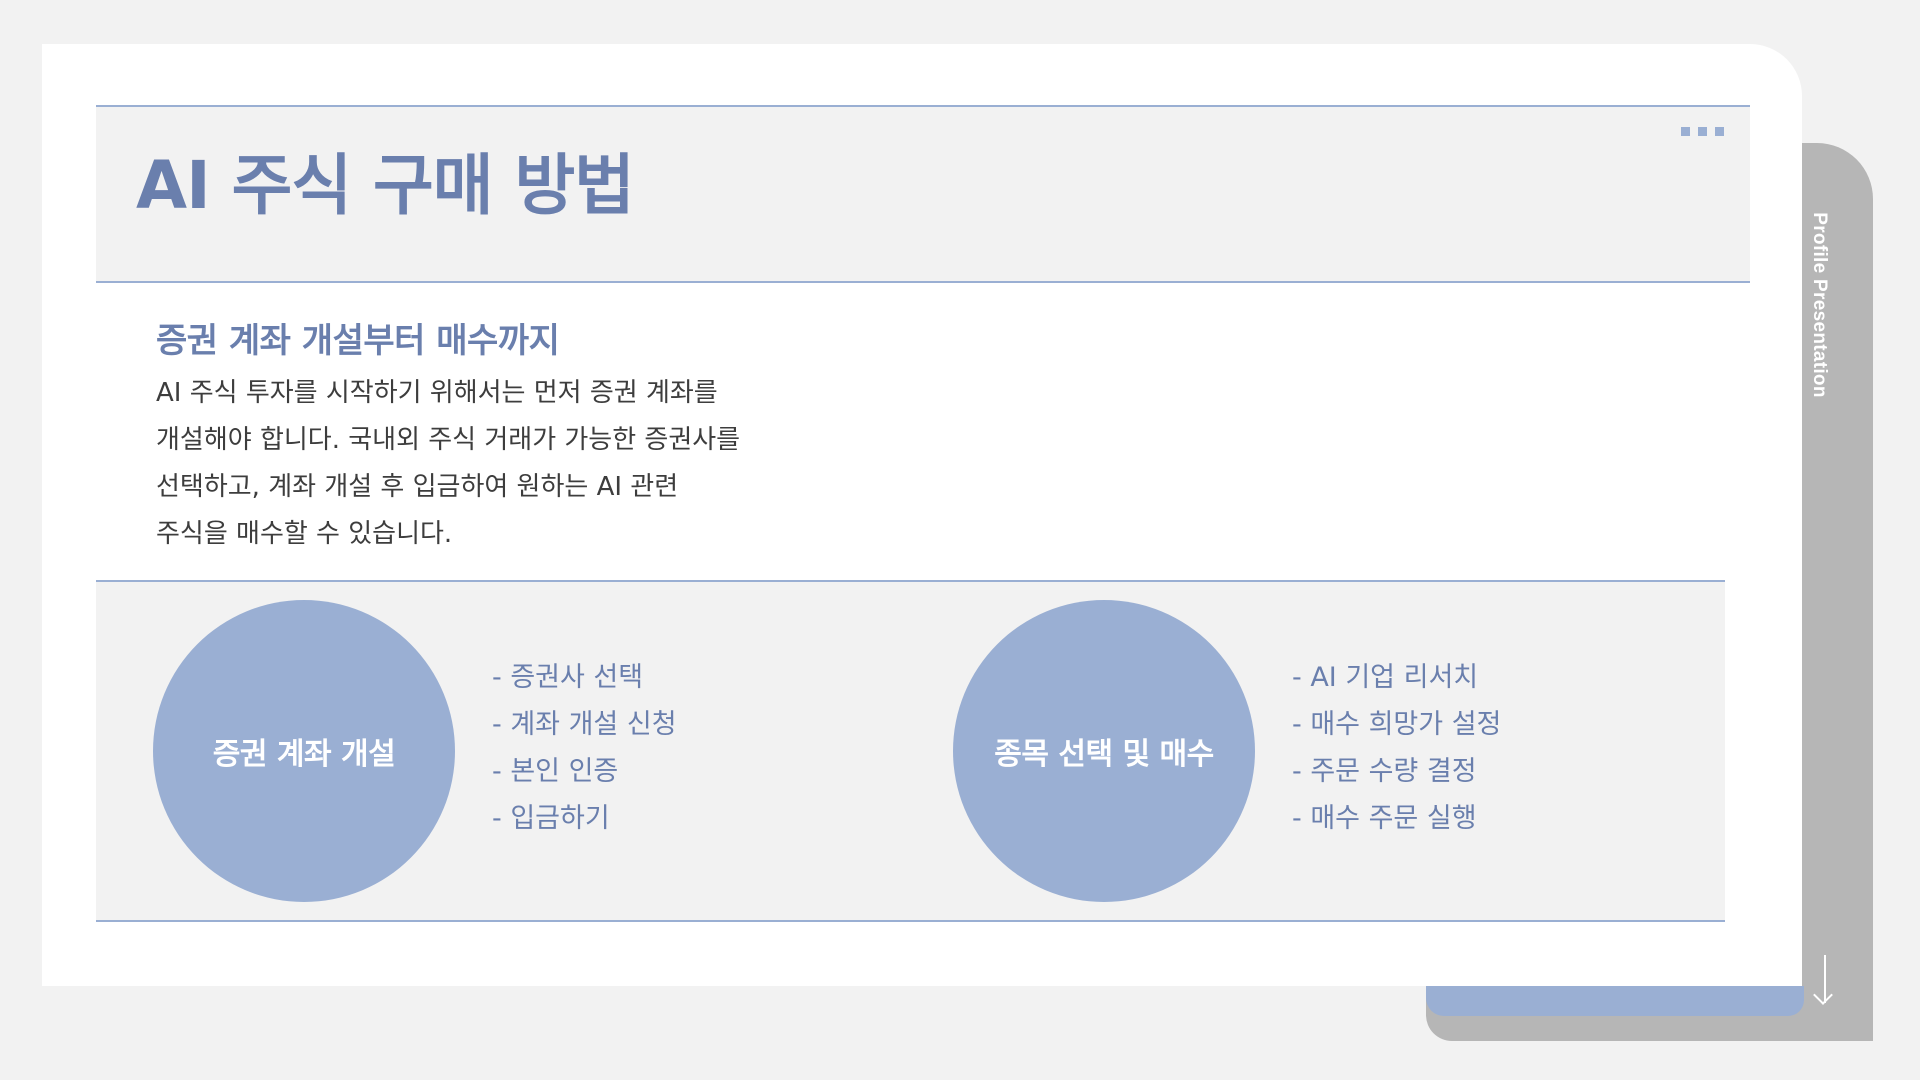 Image resolution: width=1920 pixels, height=1080 pixels. I want to click on body-line: 개설해야 합니다. 국내외 주식 거래가 가능한 증권사를, so click(448, 440).